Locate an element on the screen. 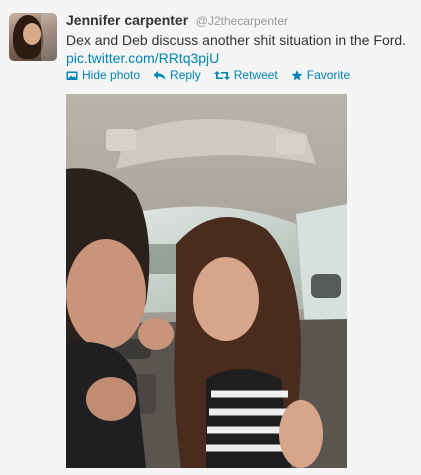 This screenshot has width=421, height=475. author-name: Jennifer carpenter is located at coordinates (127, 20).